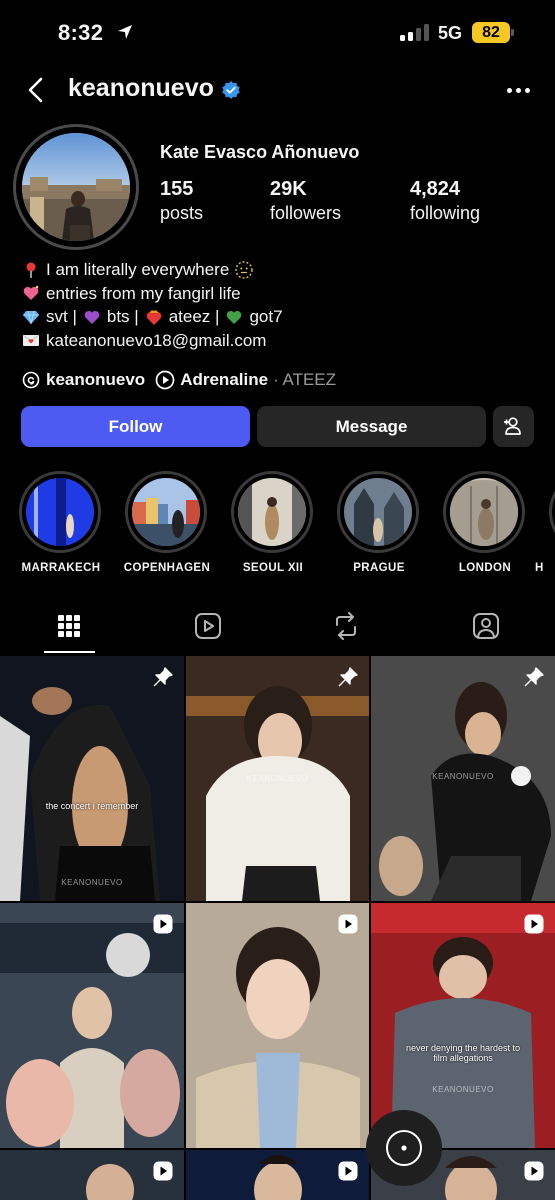 This screenshot has width=555, height=1200. I want to click on highlight-partial: H, so click(545, 522).